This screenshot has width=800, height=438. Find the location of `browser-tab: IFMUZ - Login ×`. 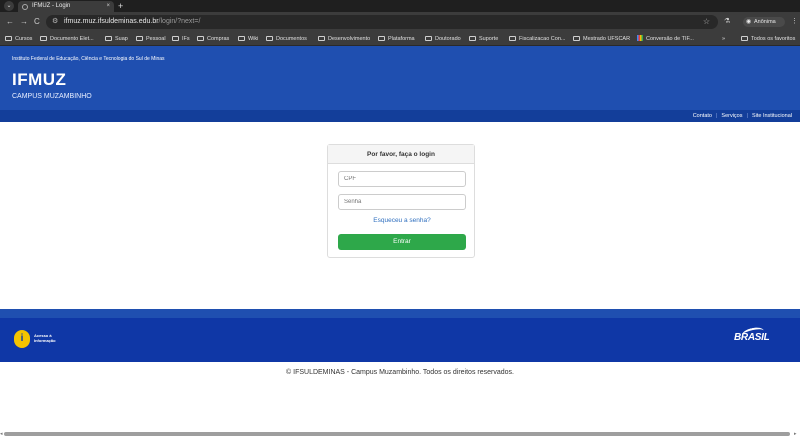

browser-tab: IFMUZ - Login × is located at coordinates (66, 6).